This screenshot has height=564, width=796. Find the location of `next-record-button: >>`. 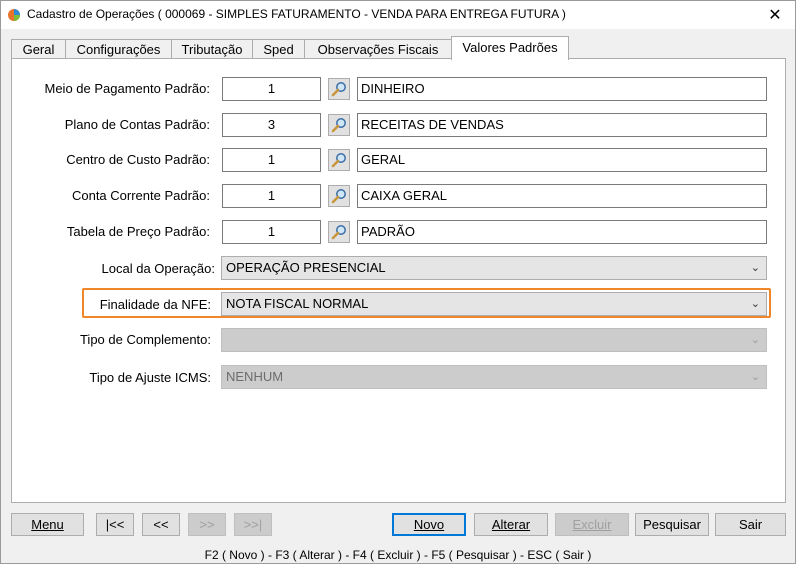

next-record-button: >> is located at coordinates (207, 524).